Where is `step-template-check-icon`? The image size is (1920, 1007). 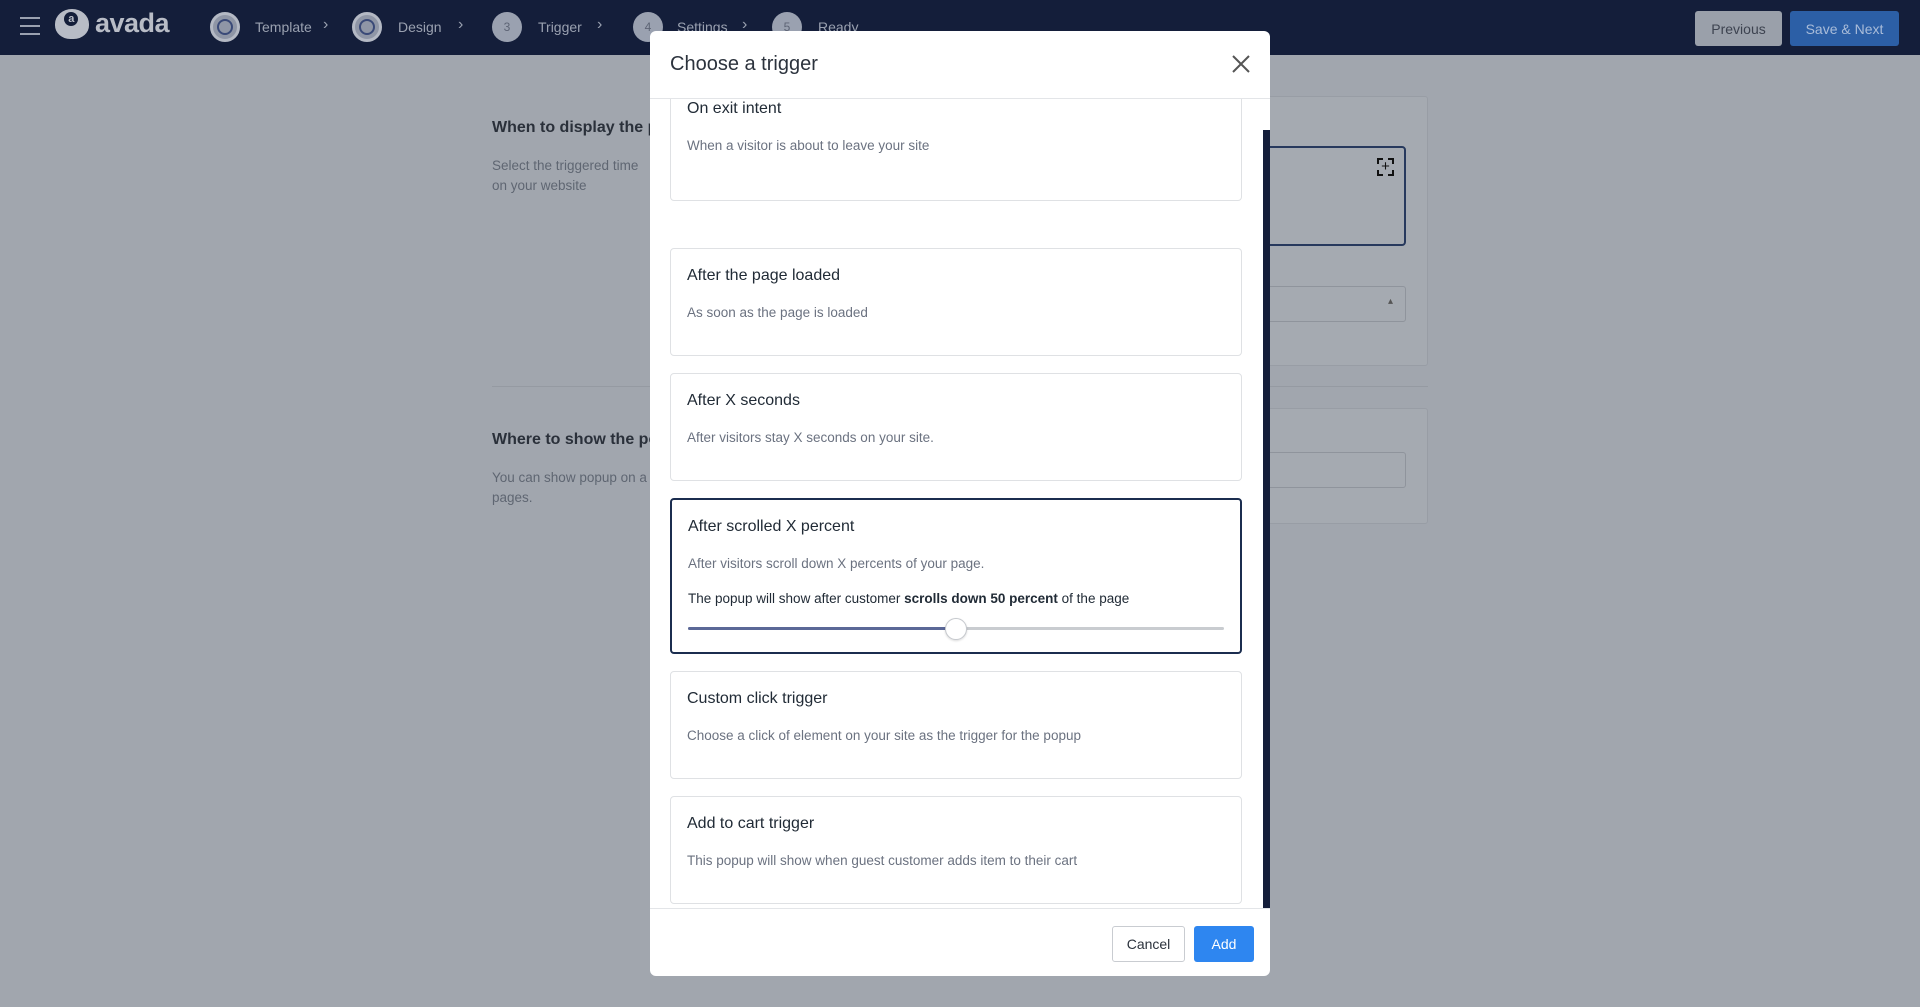 step-template-check-icon is located at coordinates (225, 27).